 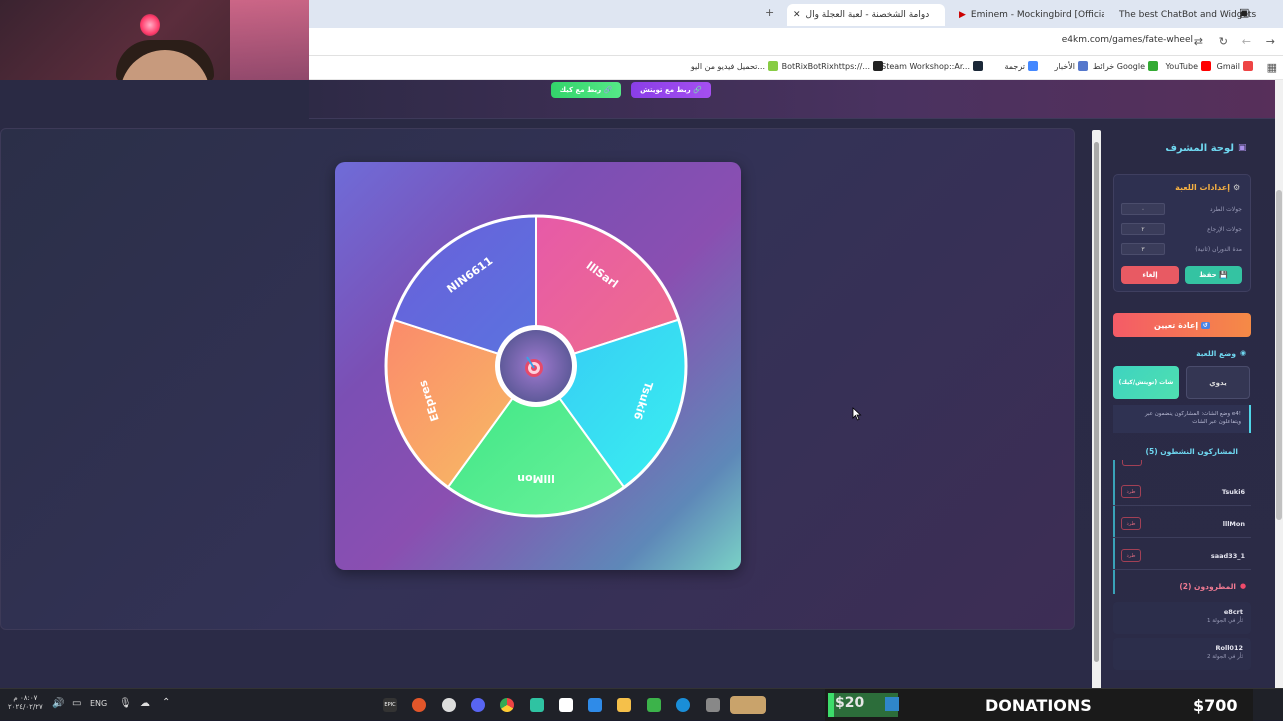 What do you see at coordinates (892, 704) in the screenshot?
I see `windows-icon` at bounding box center [892, 704].